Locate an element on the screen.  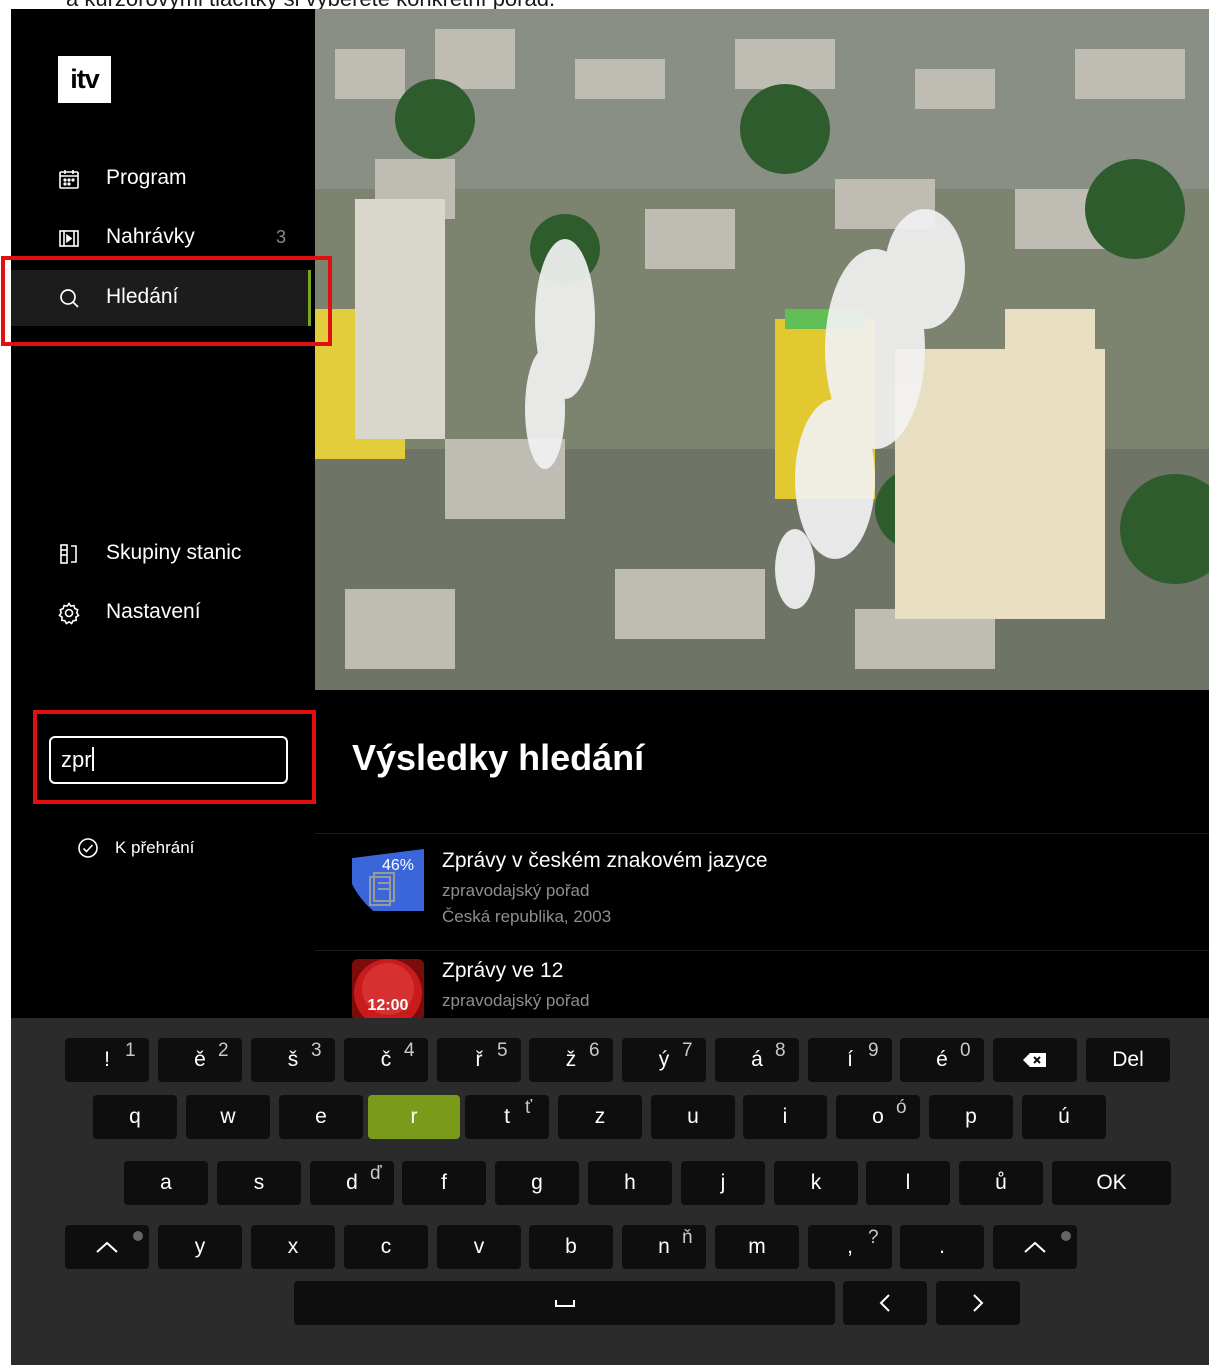
key-alt-char: 9 is located at coordinates (873, 1050).